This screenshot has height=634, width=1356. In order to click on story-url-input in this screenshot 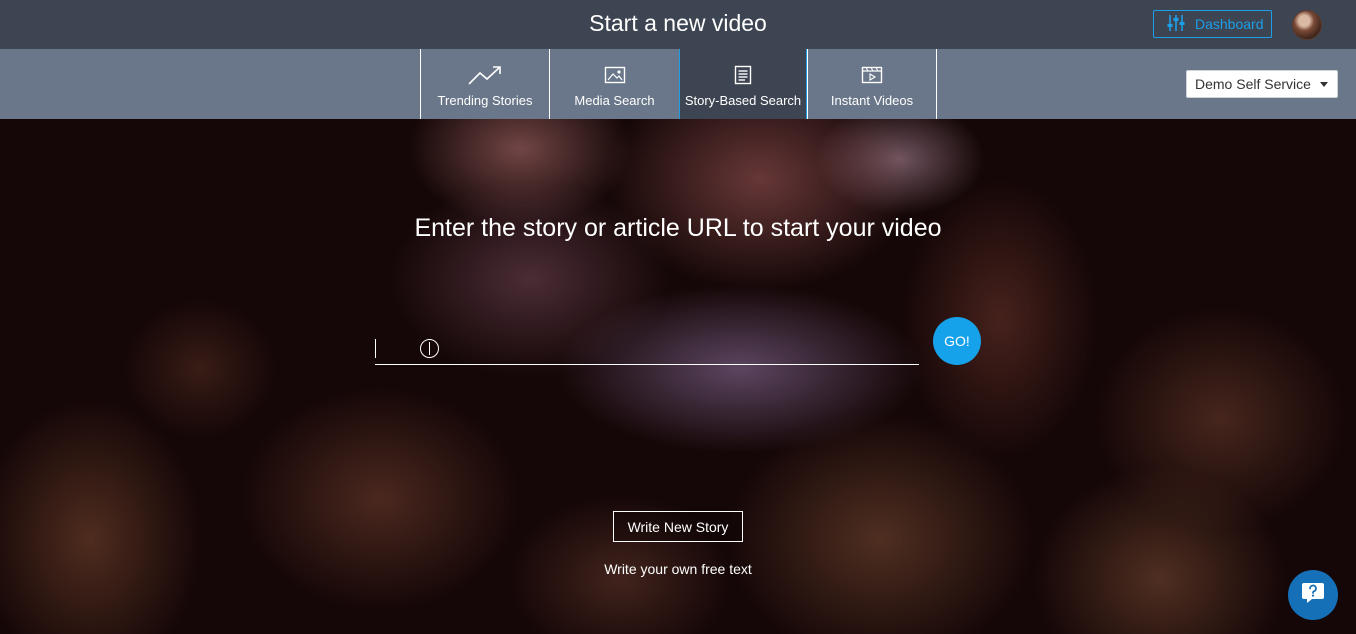, I will do `click(647, 350)`.